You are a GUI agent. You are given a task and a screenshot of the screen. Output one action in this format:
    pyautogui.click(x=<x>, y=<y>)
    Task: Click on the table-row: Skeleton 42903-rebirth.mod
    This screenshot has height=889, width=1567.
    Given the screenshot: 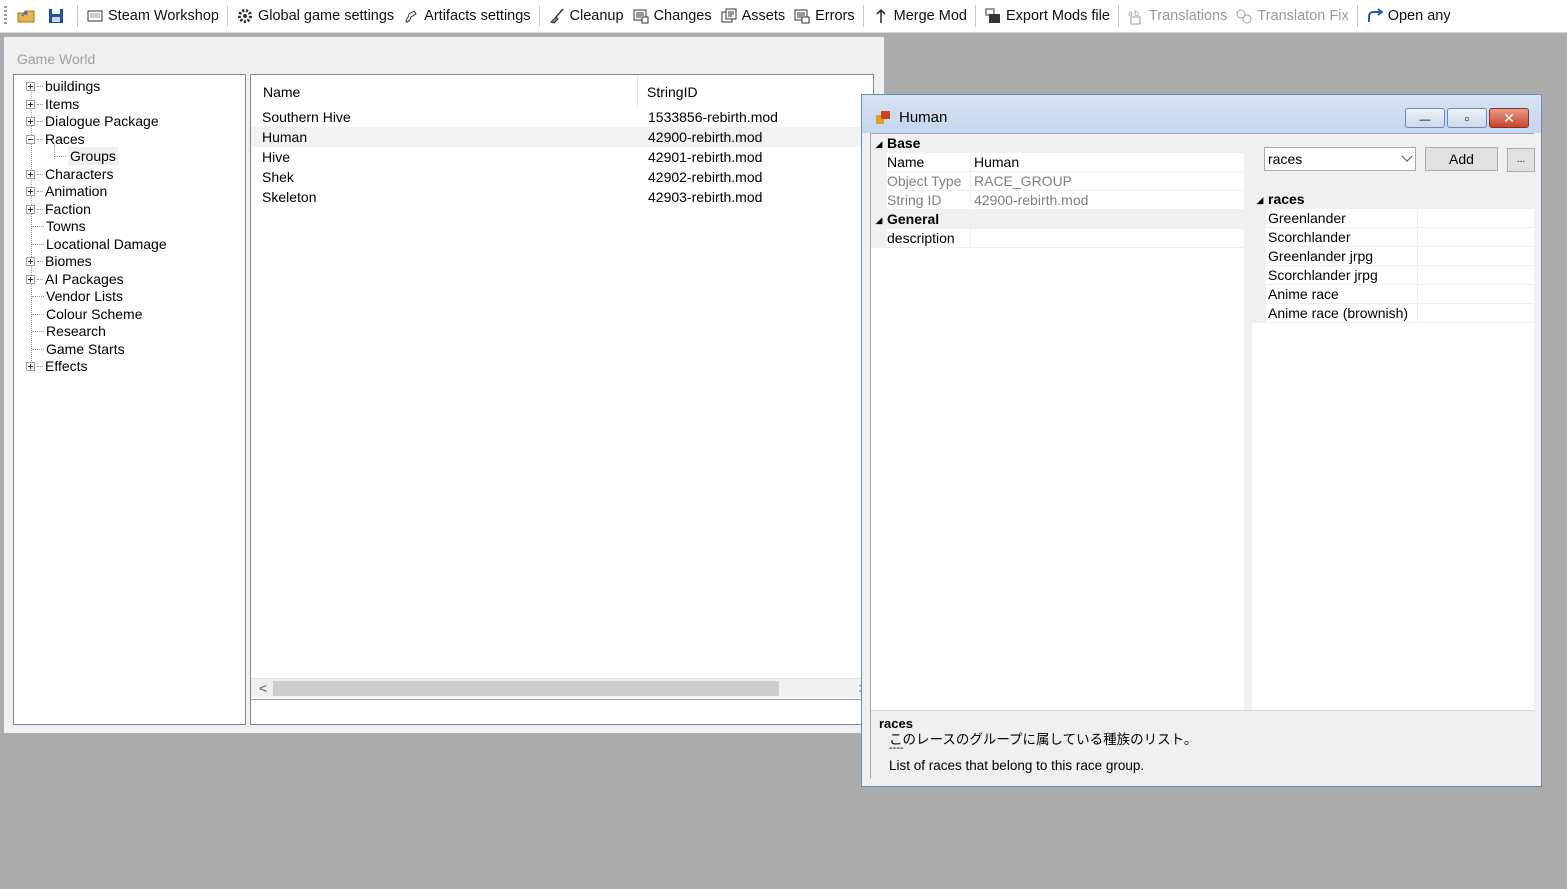 What is the action you would take?
    pyautogui.click(x=562, y=197)
    